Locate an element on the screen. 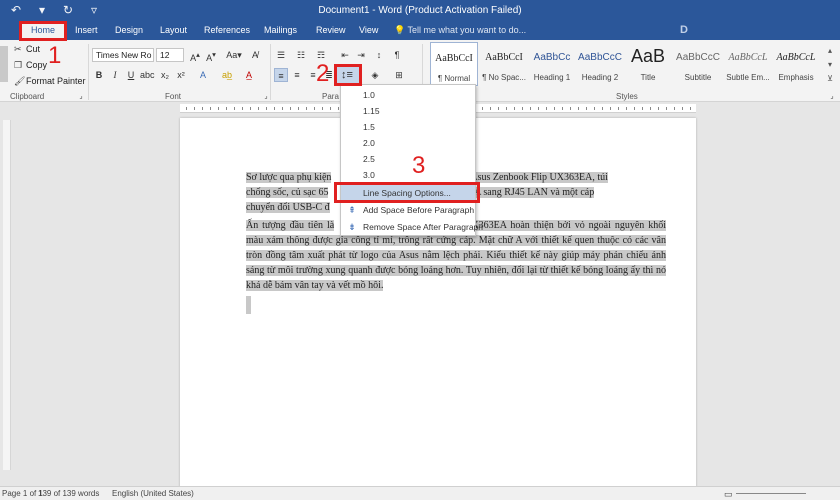  language-indicator: English (United States) is located at coordinates (153, 493).